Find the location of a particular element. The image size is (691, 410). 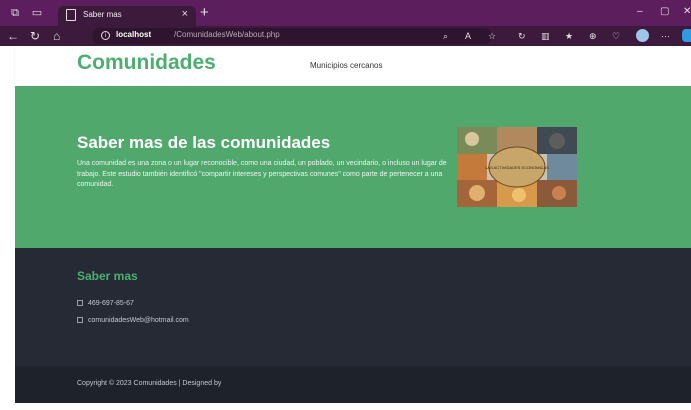

read-aloud-icon: A is located at coordinates (468, 36).